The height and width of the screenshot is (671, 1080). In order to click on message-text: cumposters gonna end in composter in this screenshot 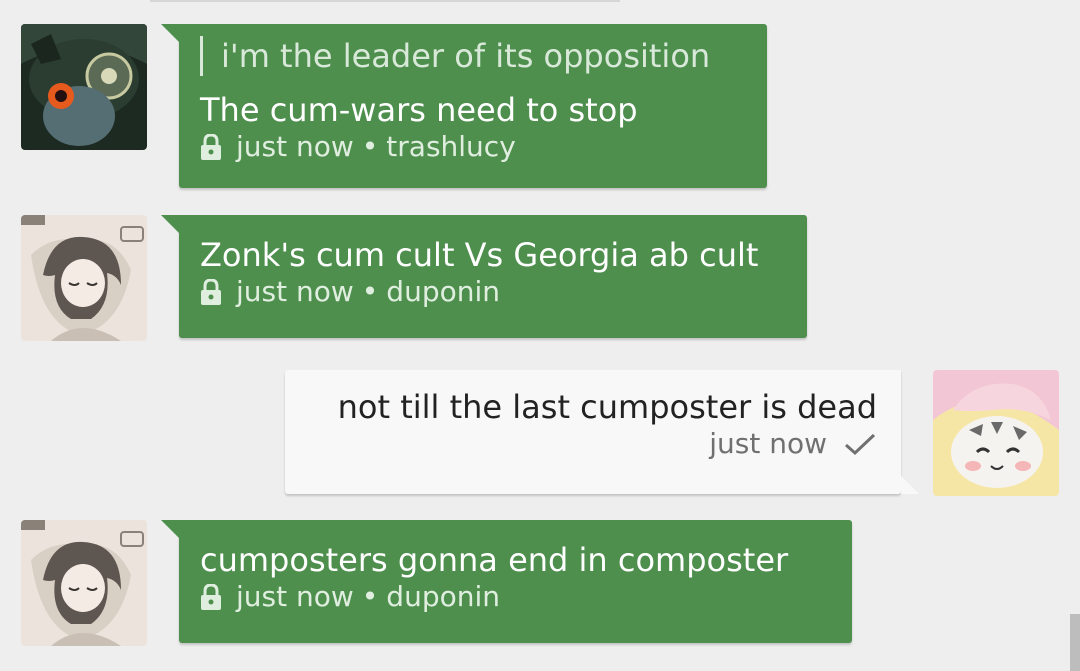, I will do `click(494, 560)`.